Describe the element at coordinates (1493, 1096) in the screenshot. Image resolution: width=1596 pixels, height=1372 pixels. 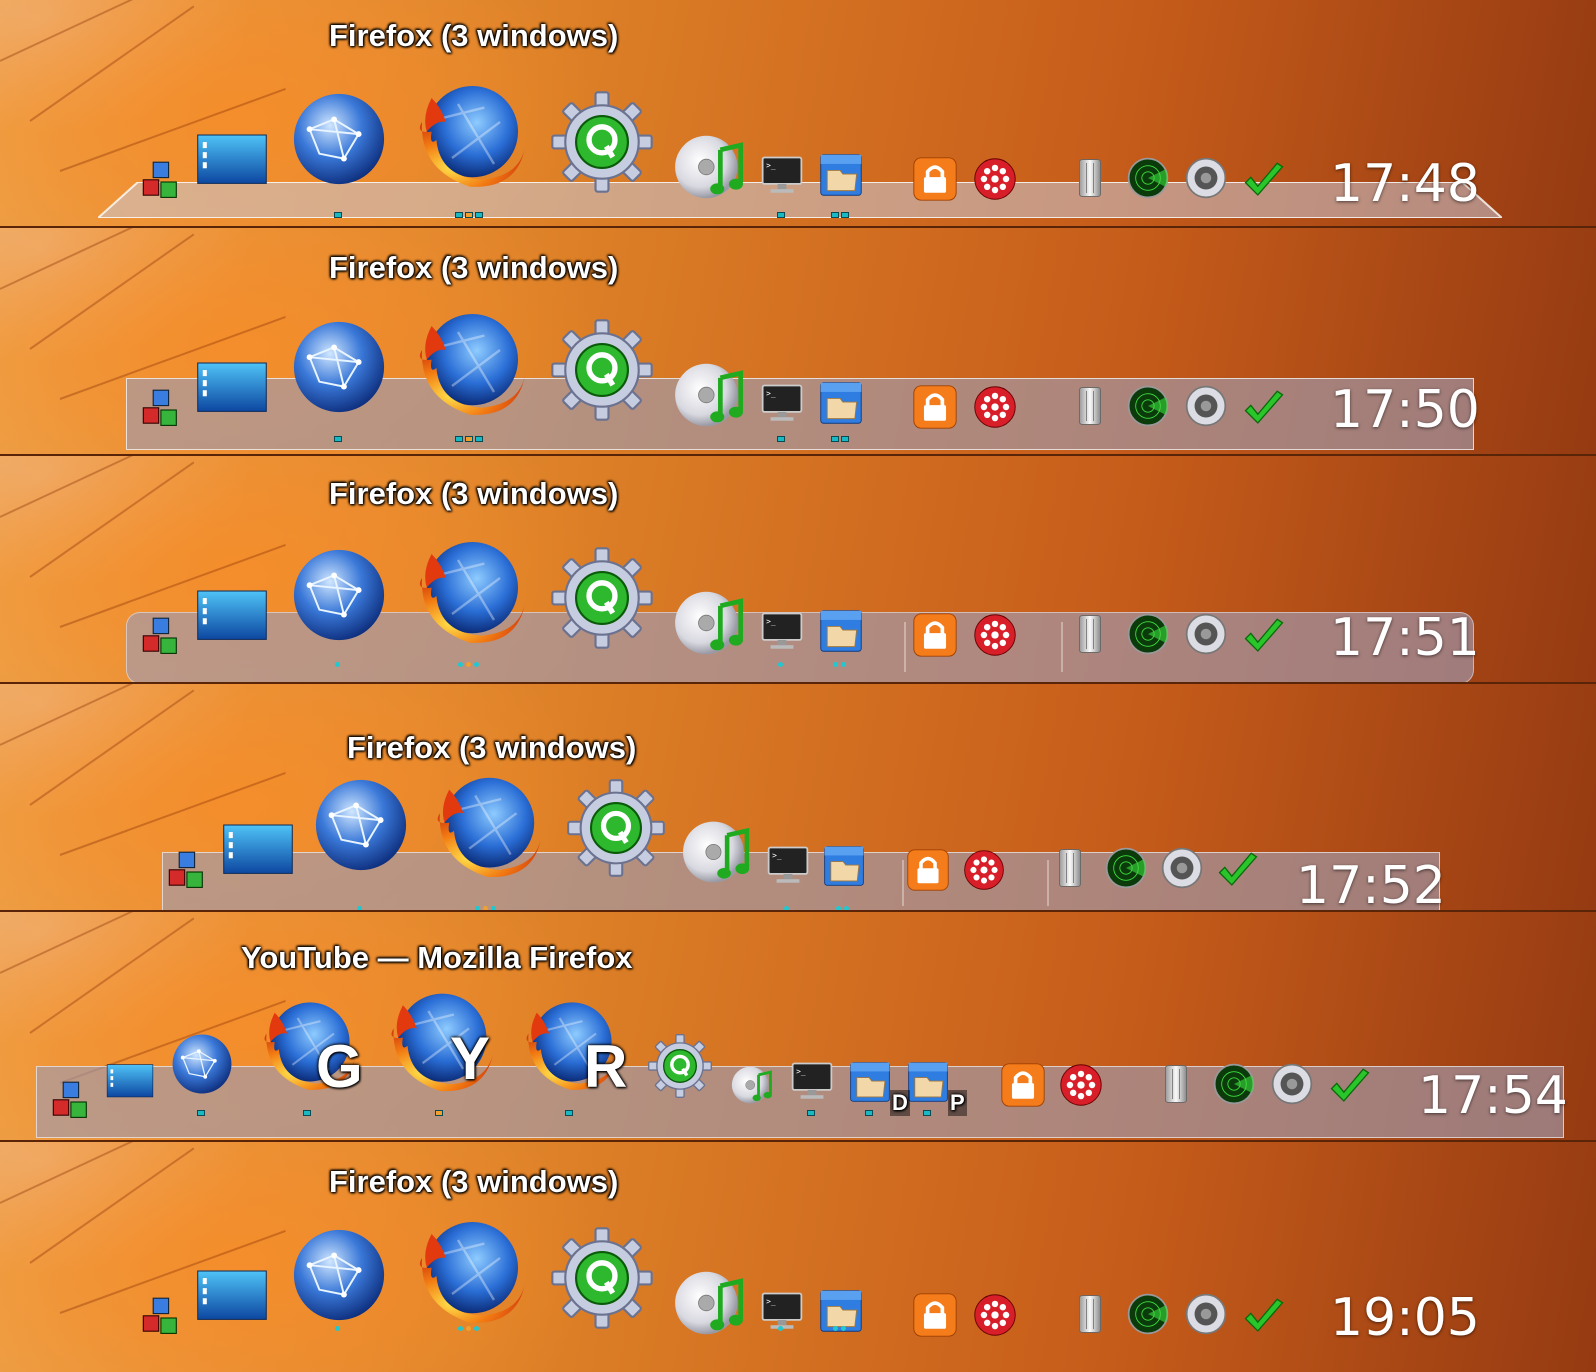
I see `dock-clock: 17:54` at that location.